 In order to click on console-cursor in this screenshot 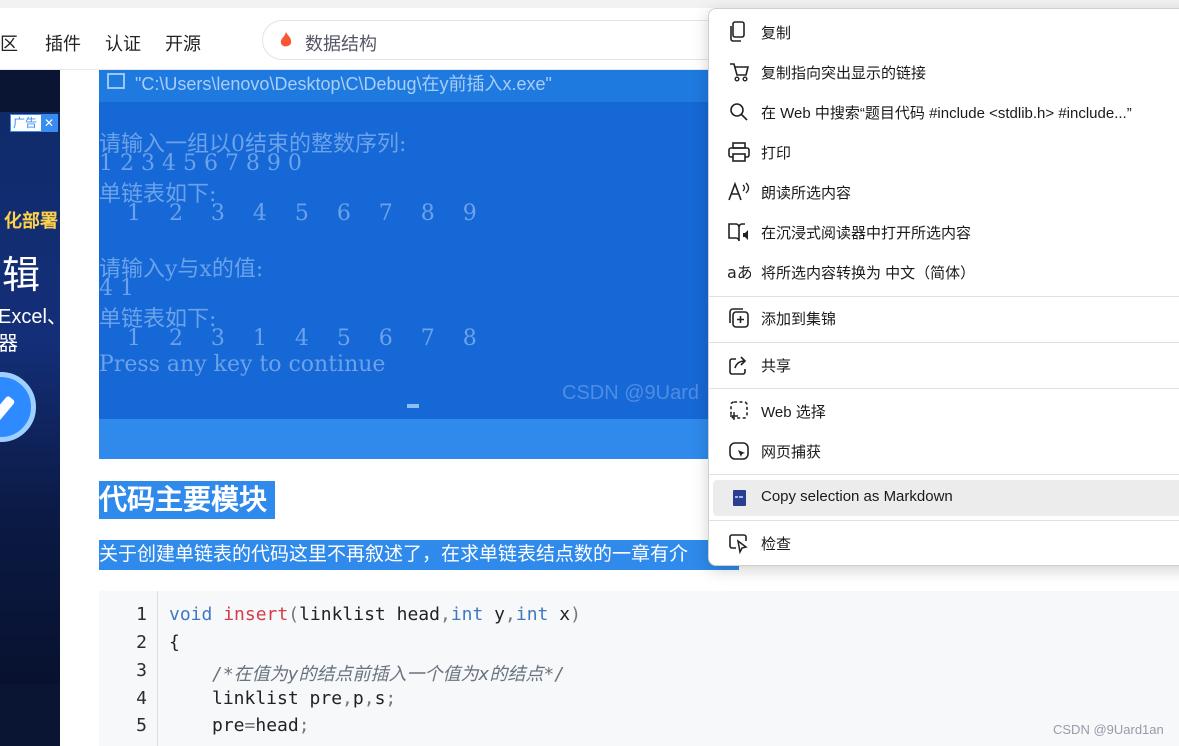, I will do `click(413, 406)`.